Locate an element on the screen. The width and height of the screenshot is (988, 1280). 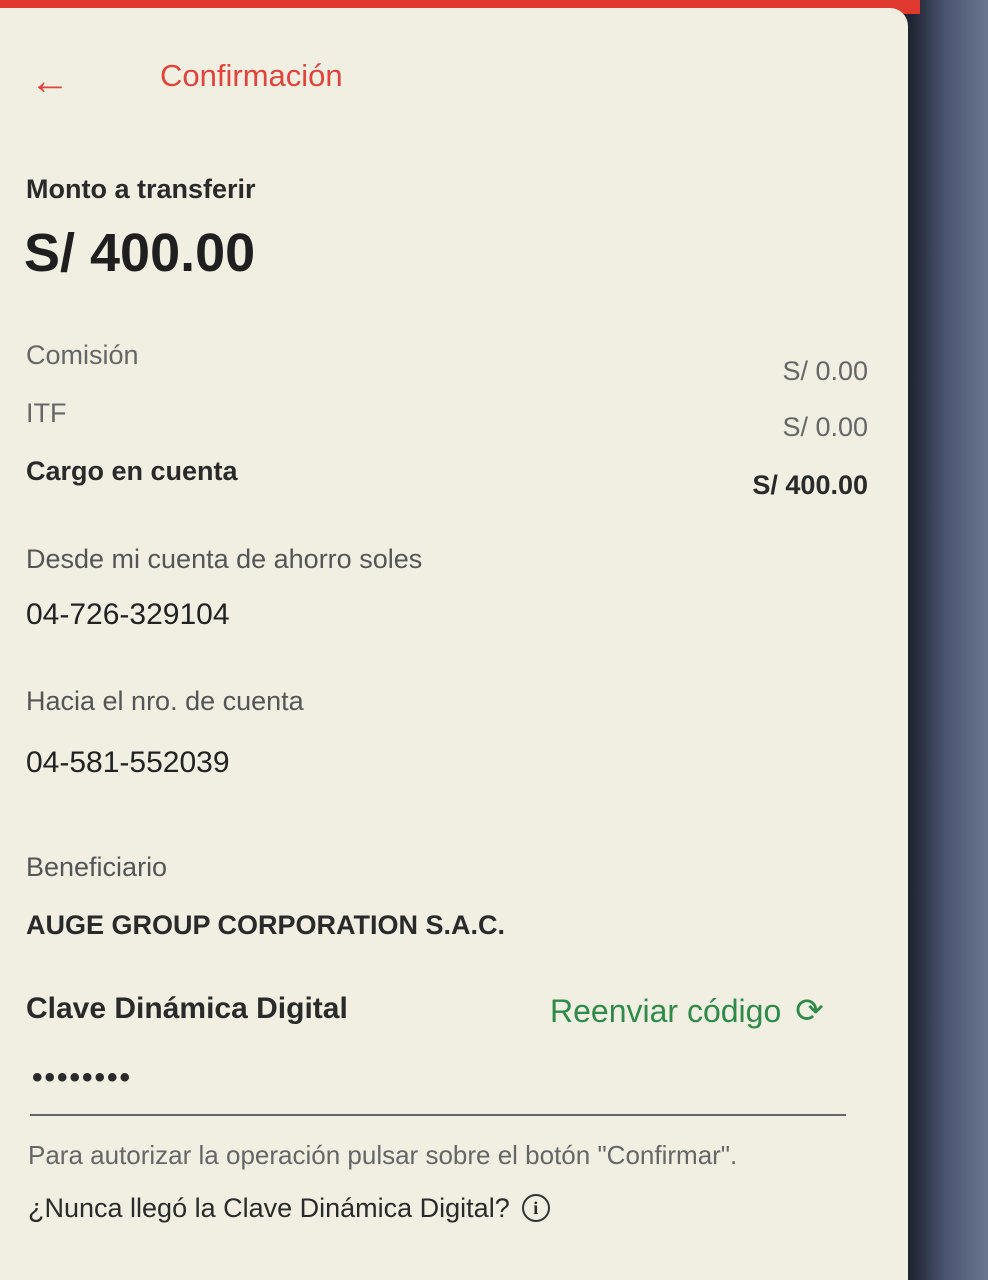
from-account-label: Desde mi cuenta de ahorro soles is located at coordinates (224, 559).